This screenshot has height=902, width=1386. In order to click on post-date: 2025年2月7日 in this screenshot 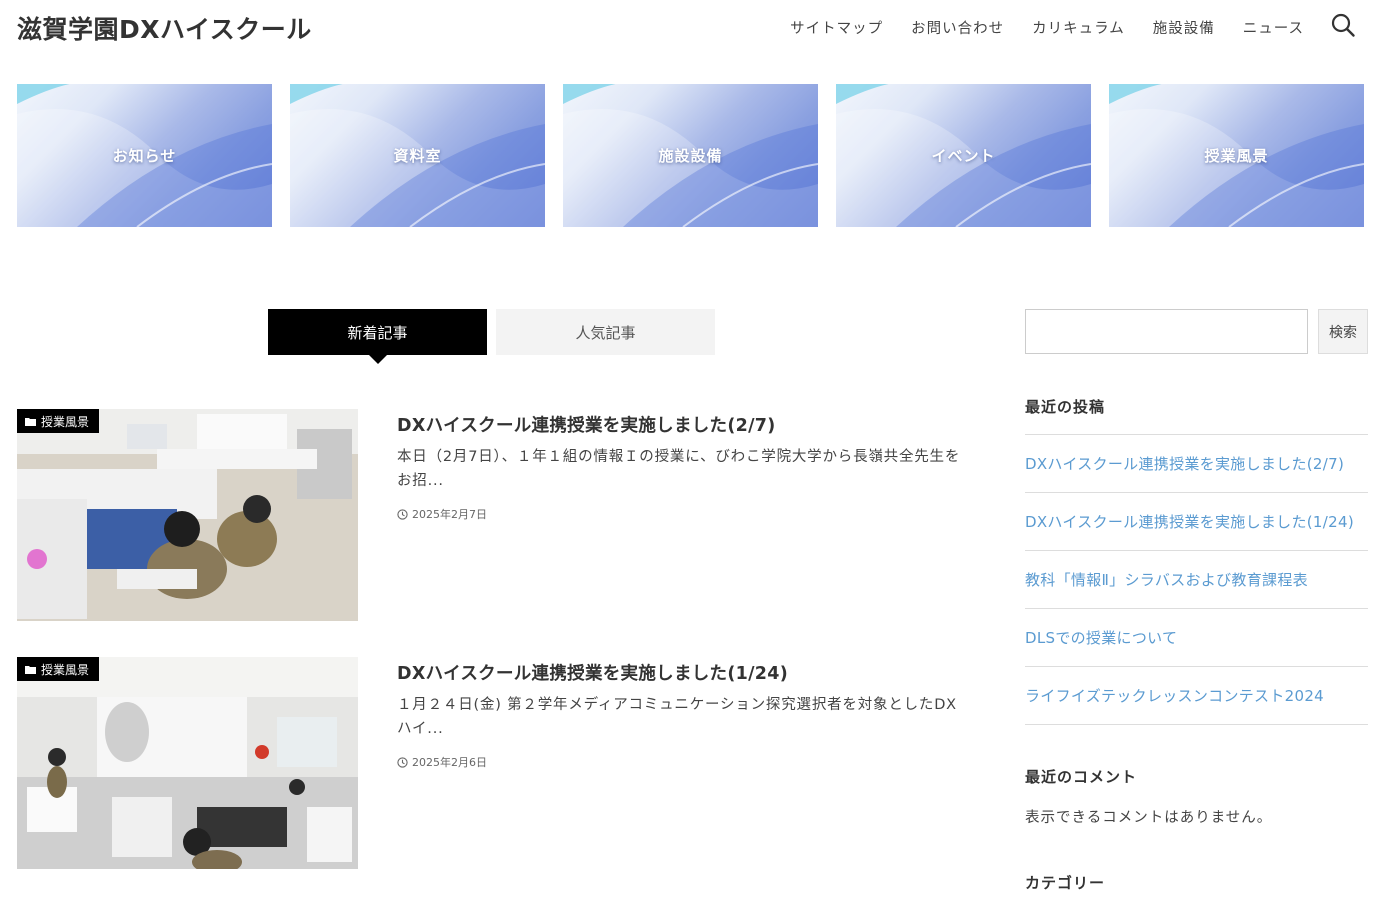, I will do `click(442, 514)`.